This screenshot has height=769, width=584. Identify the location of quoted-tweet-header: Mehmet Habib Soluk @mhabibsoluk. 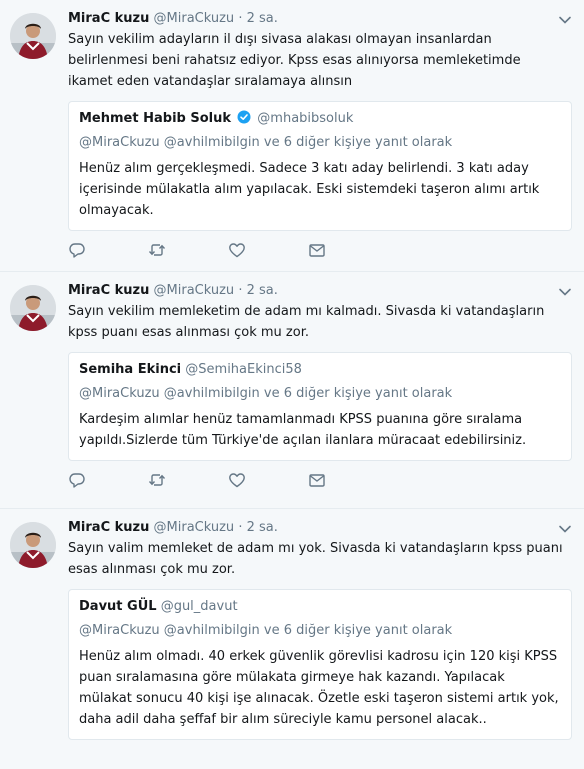
(320, 119).